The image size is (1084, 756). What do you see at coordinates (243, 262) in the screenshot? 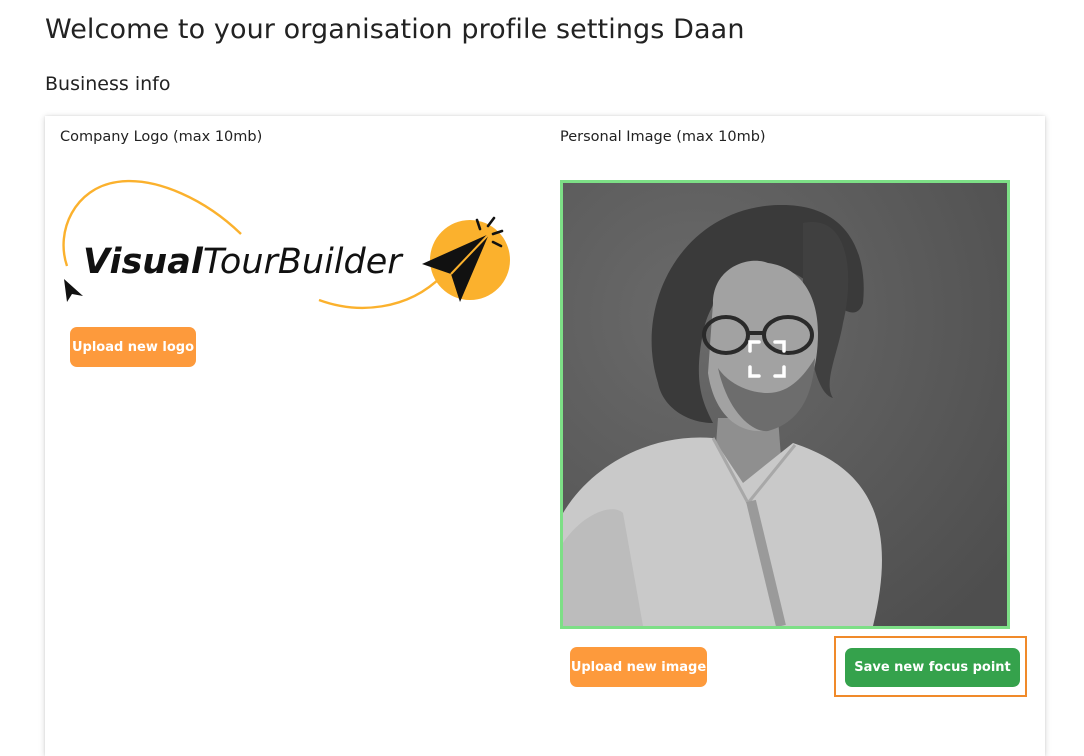
I see `logo-wordmark: VisualTourBuilder` at bounding box center [243, 262].